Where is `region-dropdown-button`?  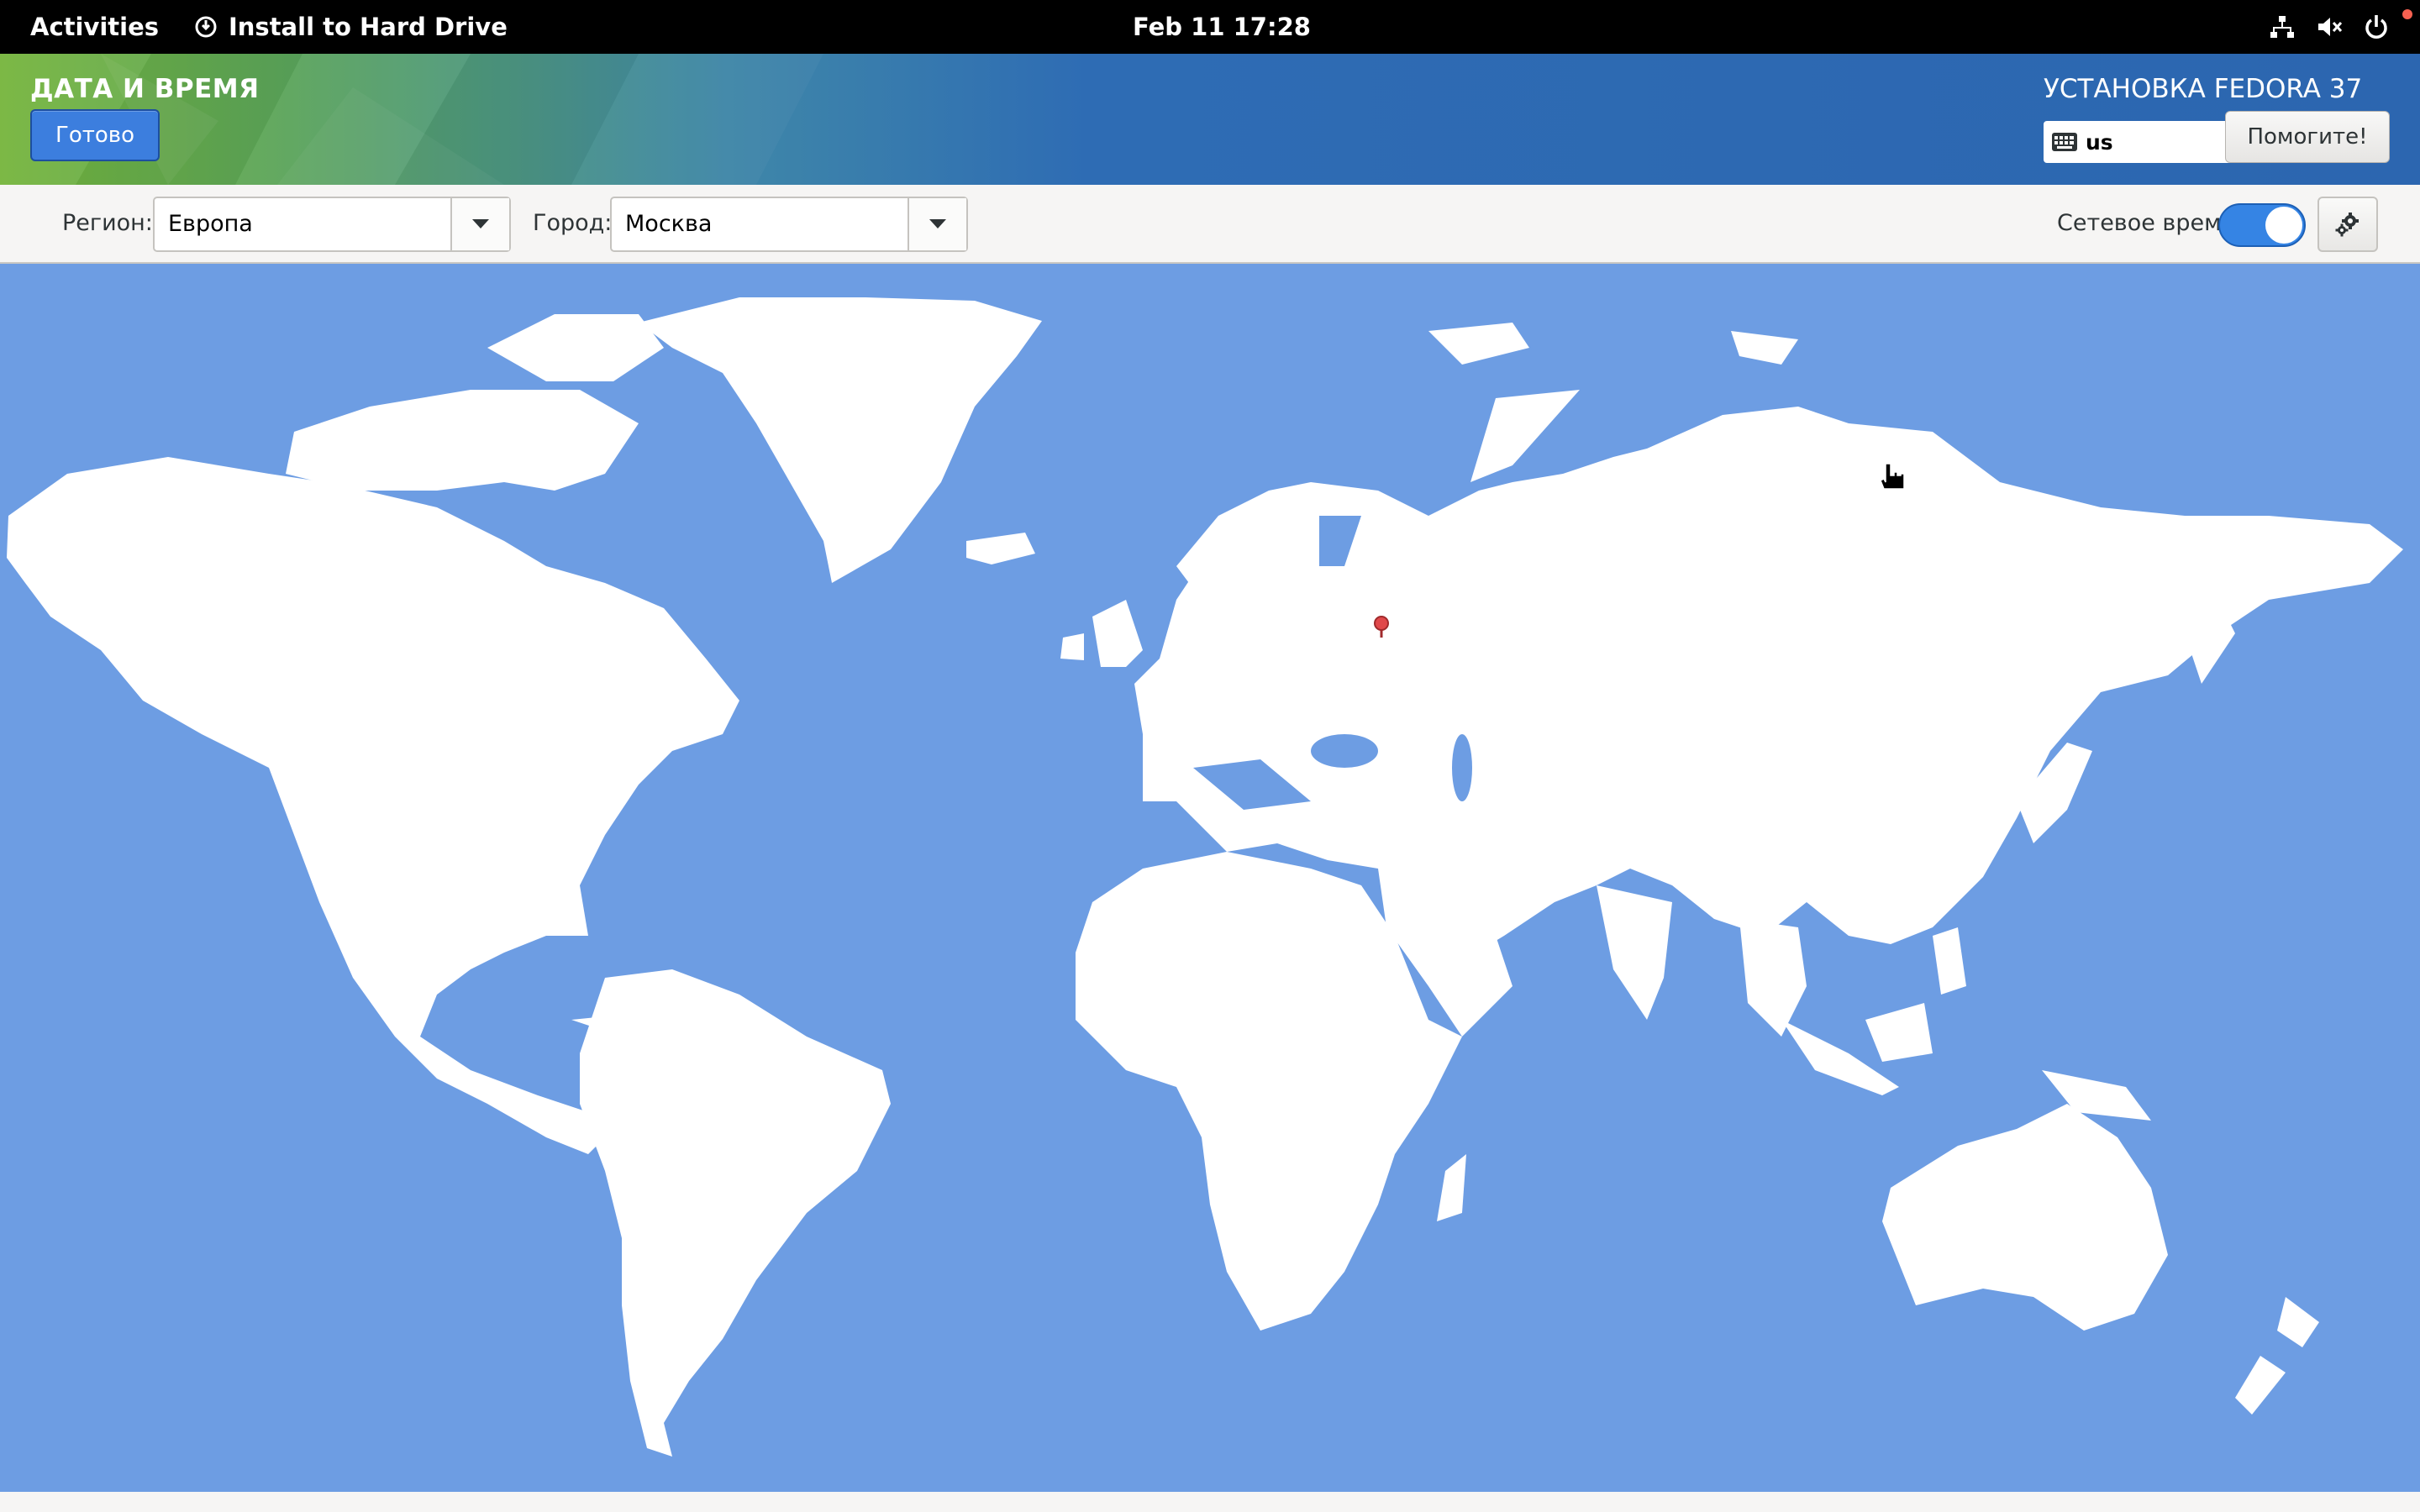
region-dropdown-button is located at coordinates (480, 224).